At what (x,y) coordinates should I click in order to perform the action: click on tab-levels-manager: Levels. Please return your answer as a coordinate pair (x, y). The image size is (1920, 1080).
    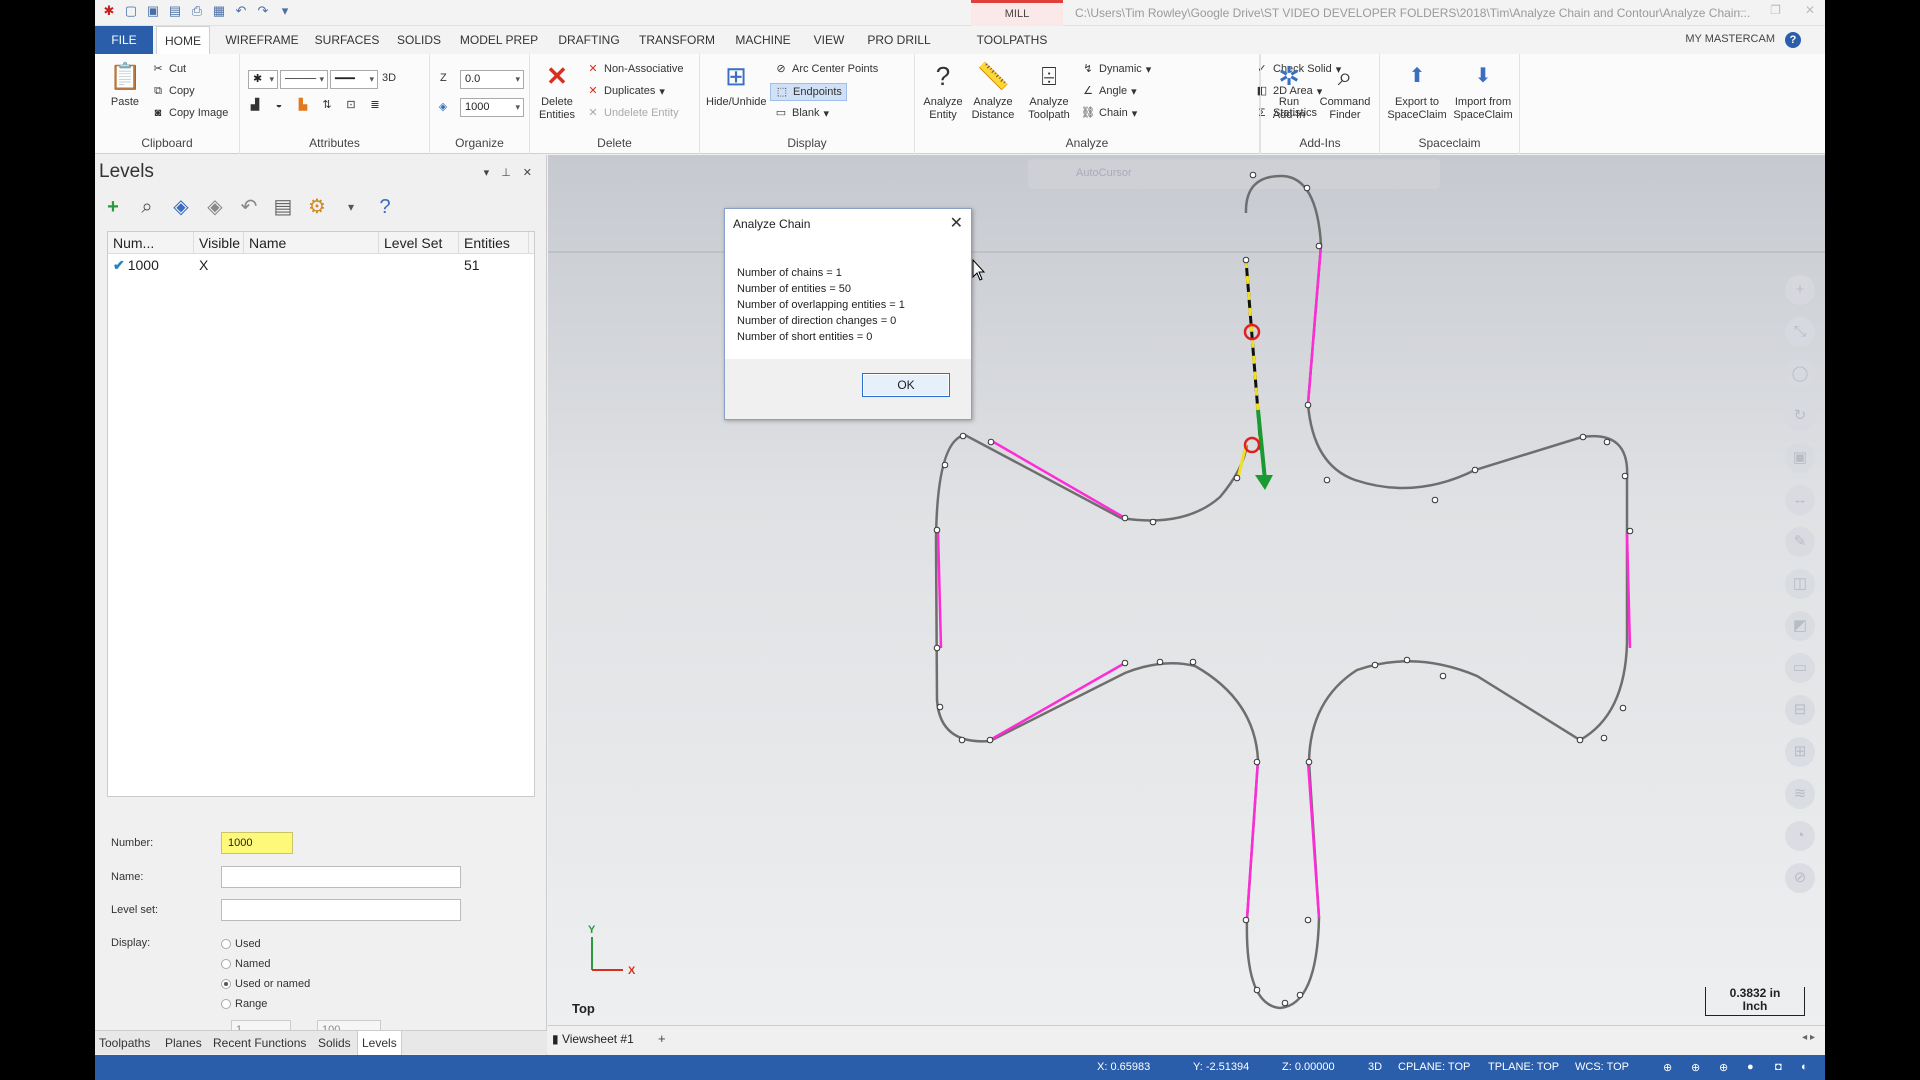
    Looking at the image, I should click on (379, 1043).